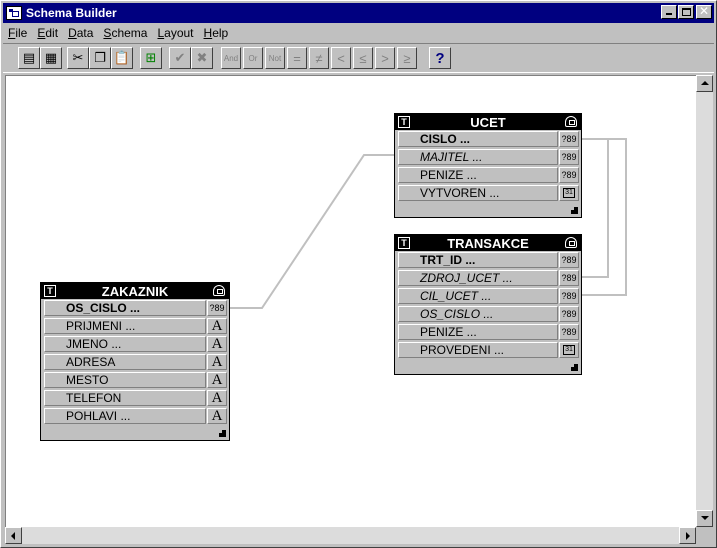 The image size is (717, 548). What do you see at coordinates (594, 208) in the screenshot?
I see `link-cislo-zdroj-ucet` at bounding box center [594, 208].